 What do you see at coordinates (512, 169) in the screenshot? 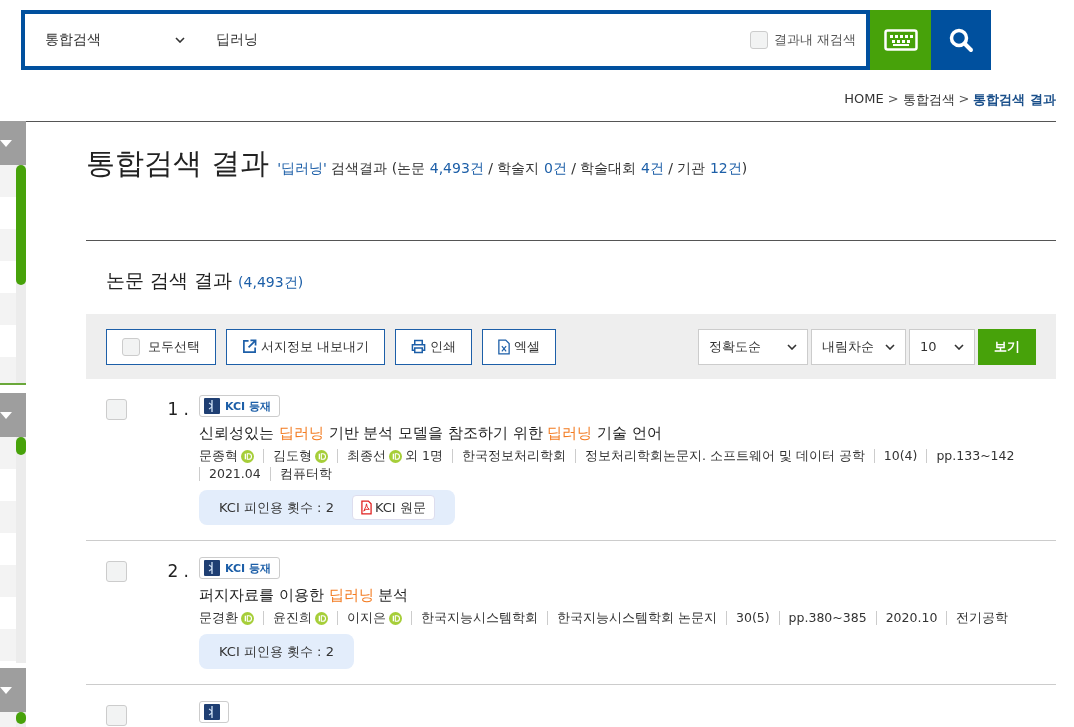
I see `result-summary: '딥러닝' 검색결과 (논문 4,493건 / 학술지 0건 / 학술대회 4건 / 기관 12건)` at bounding box center [512, 169].